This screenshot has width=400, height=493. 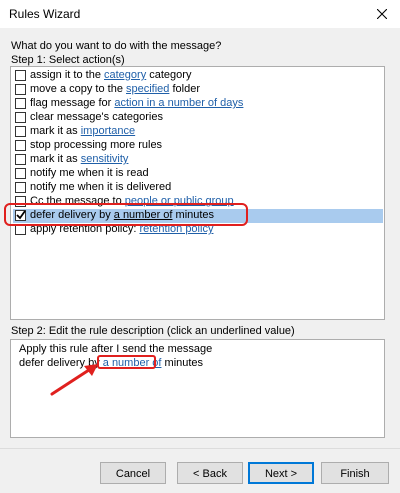 What do you see at coordinates (198, 146) in the screenshot?
I see `action-item: stop processing more rules` at bounding box center [198, 146].